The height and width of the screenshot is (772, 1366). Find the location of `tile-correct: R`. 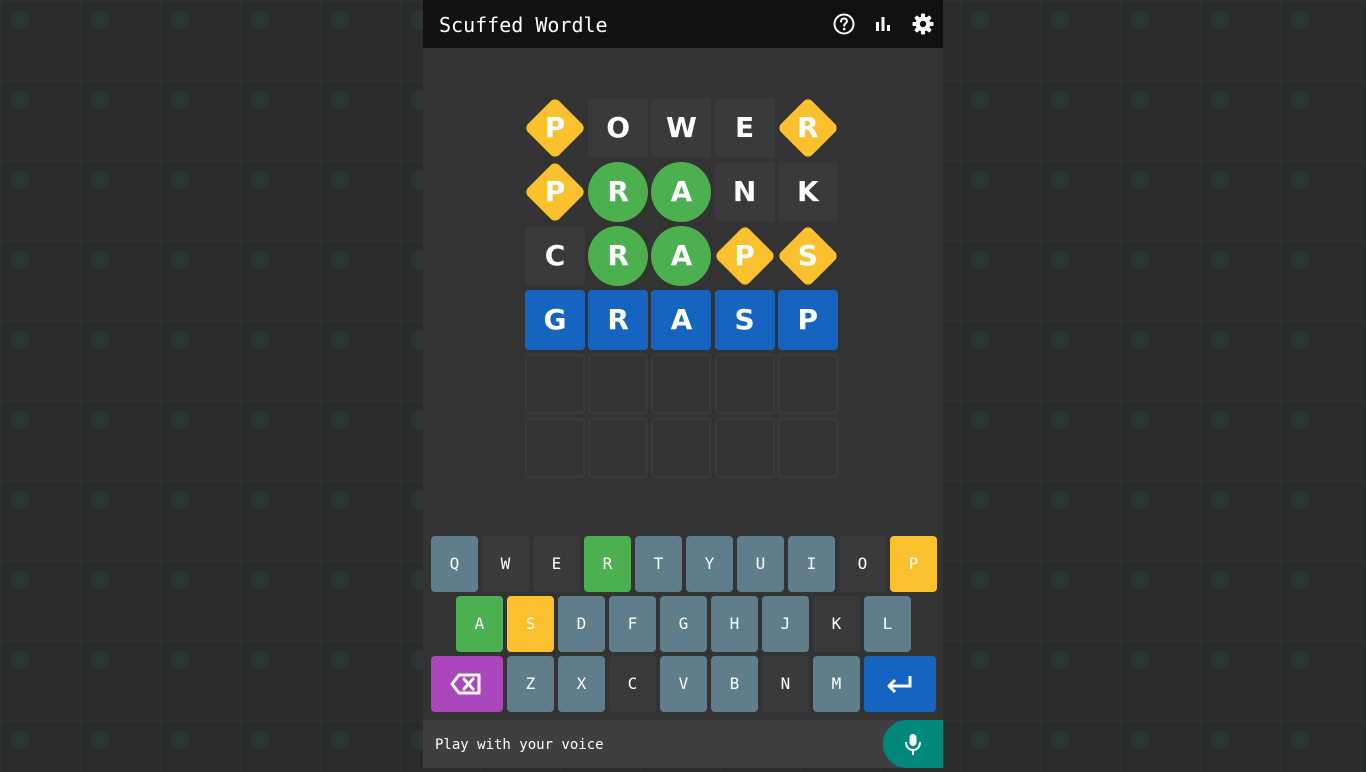

tile-correct: R is located at coordinates (618, 192).